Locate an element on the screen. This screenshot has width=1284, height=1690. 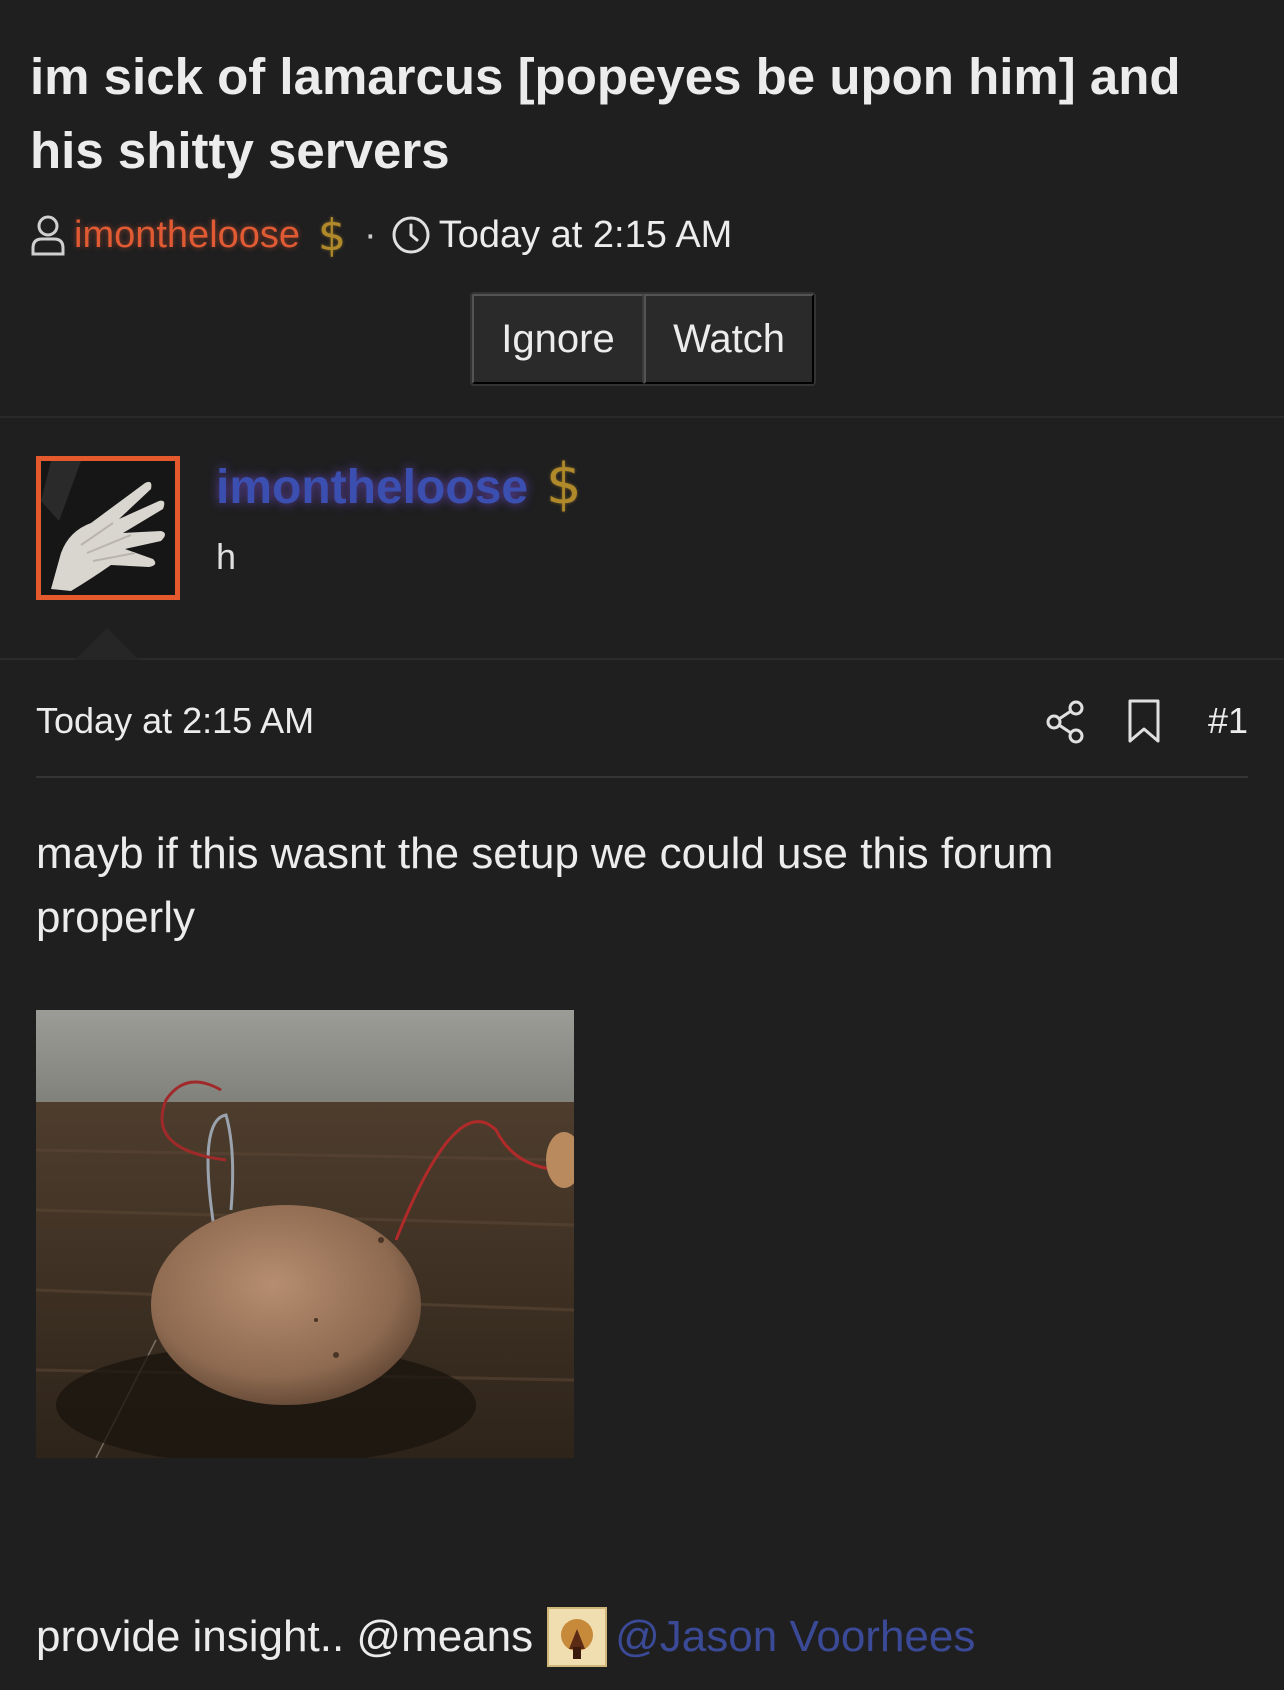
avatar is located at coordinates (108, 528).